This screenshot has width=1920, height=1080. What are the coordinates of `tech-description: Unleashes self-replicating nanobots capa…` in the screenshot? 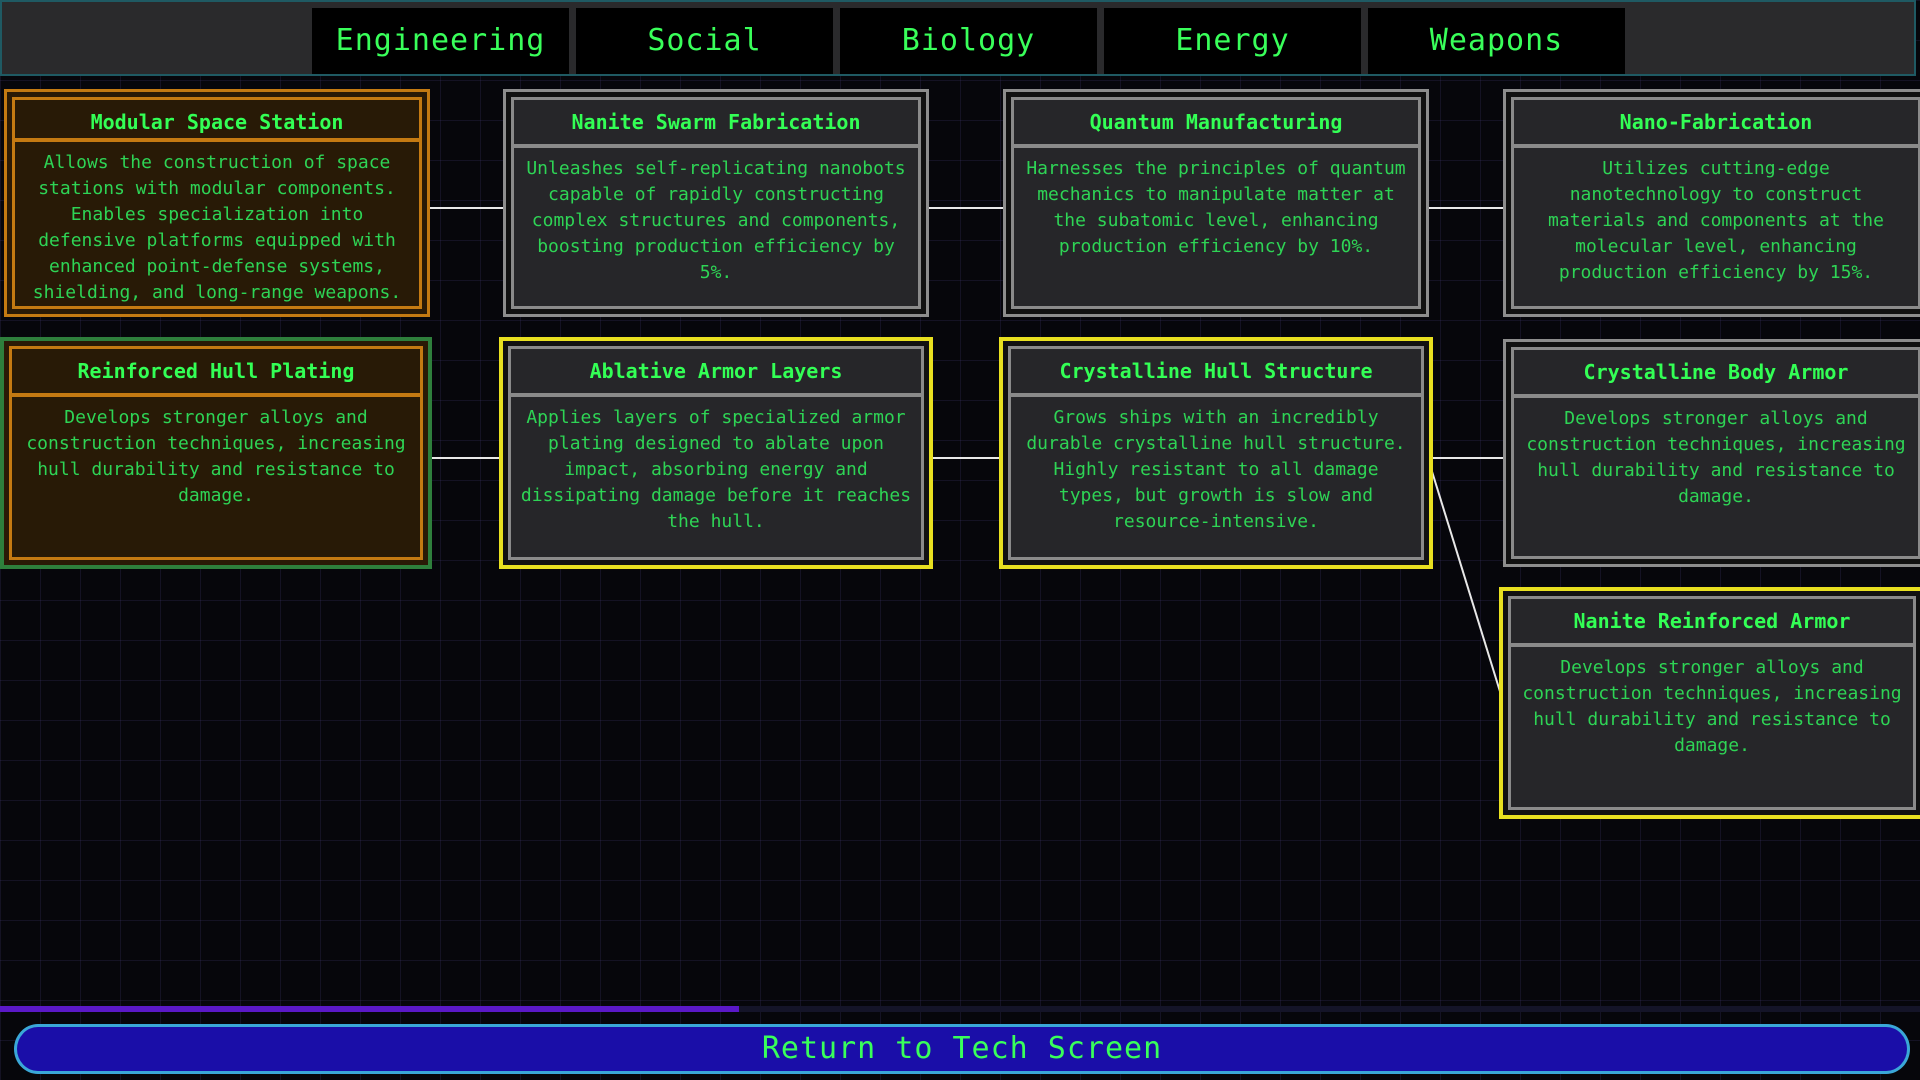 It's located at (716, 220).